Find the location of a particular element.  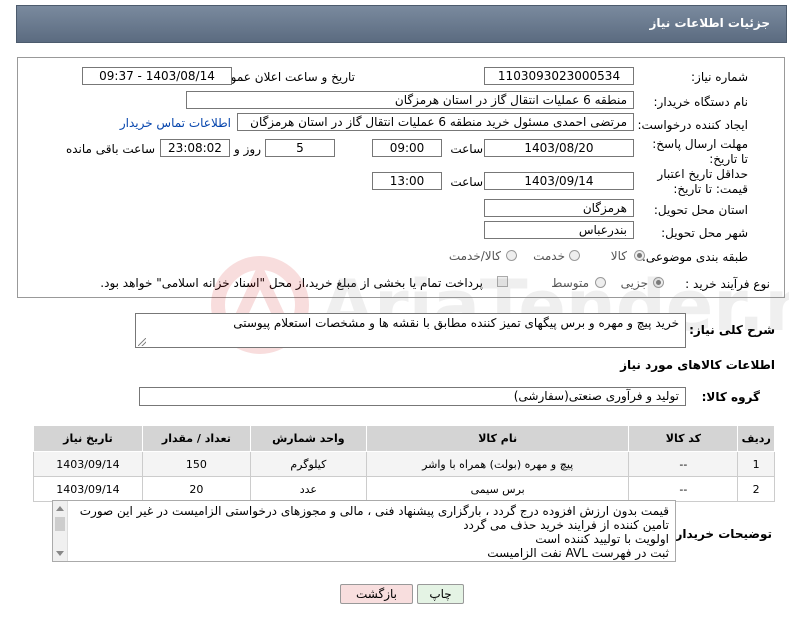

city-label: شهر محل تحویل: is located at coordinates (704, 233).